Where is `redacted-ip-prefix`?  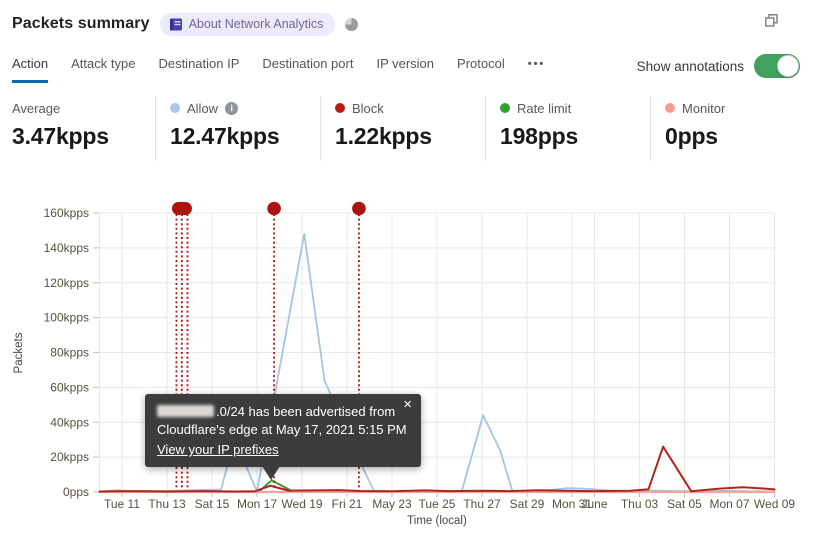 redacted-ip-prefix is located at coordinates (185, 411).